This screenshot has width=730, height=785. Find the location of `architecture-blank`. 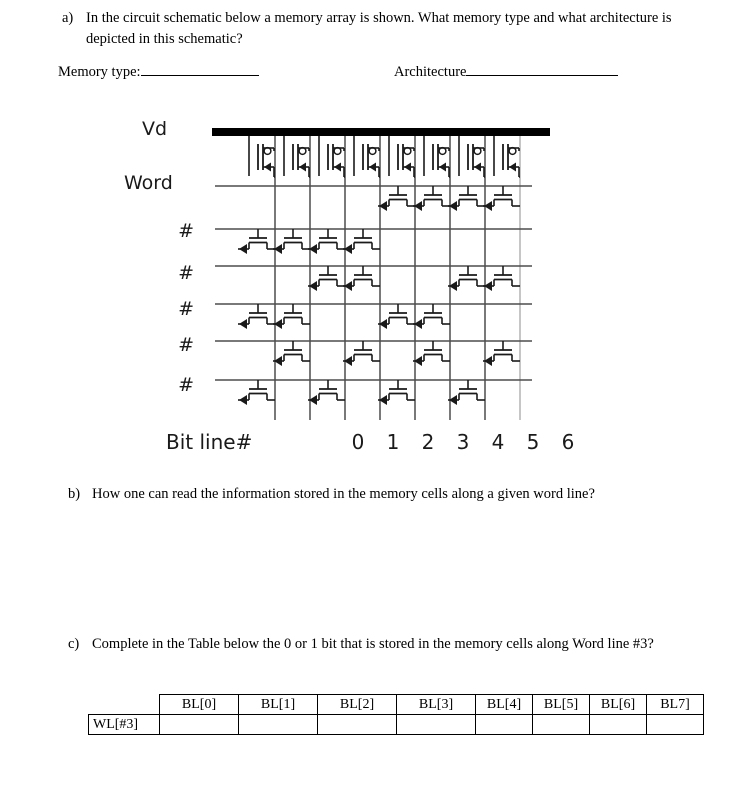

architecture-blank is located at coordinates (542, 69).